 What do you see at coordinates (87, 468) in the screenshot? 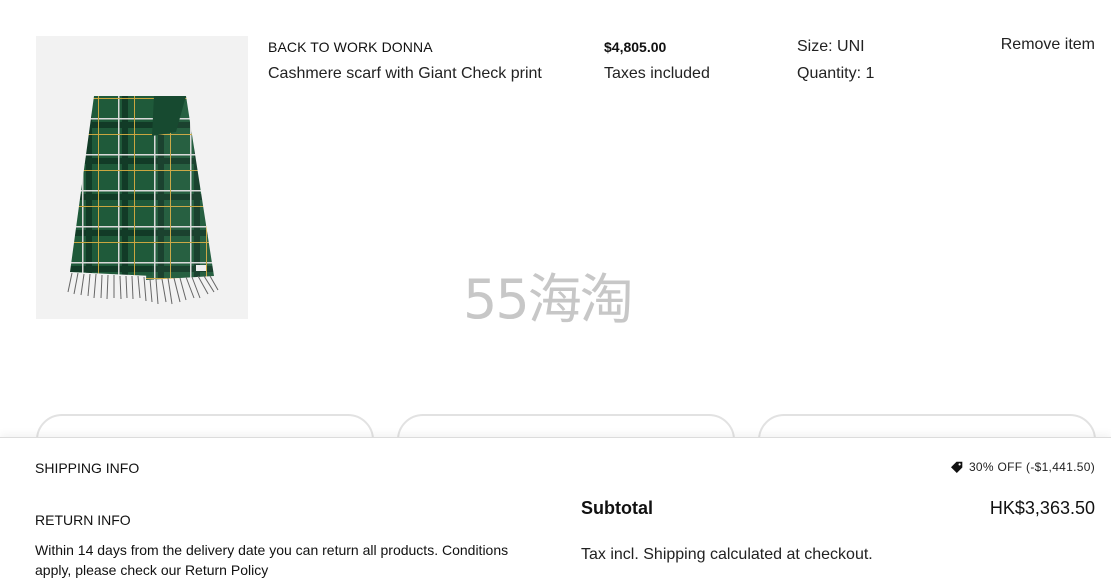
I see `shipping-info-link: SHIPPING INFO` at bounding box center [87, 468].